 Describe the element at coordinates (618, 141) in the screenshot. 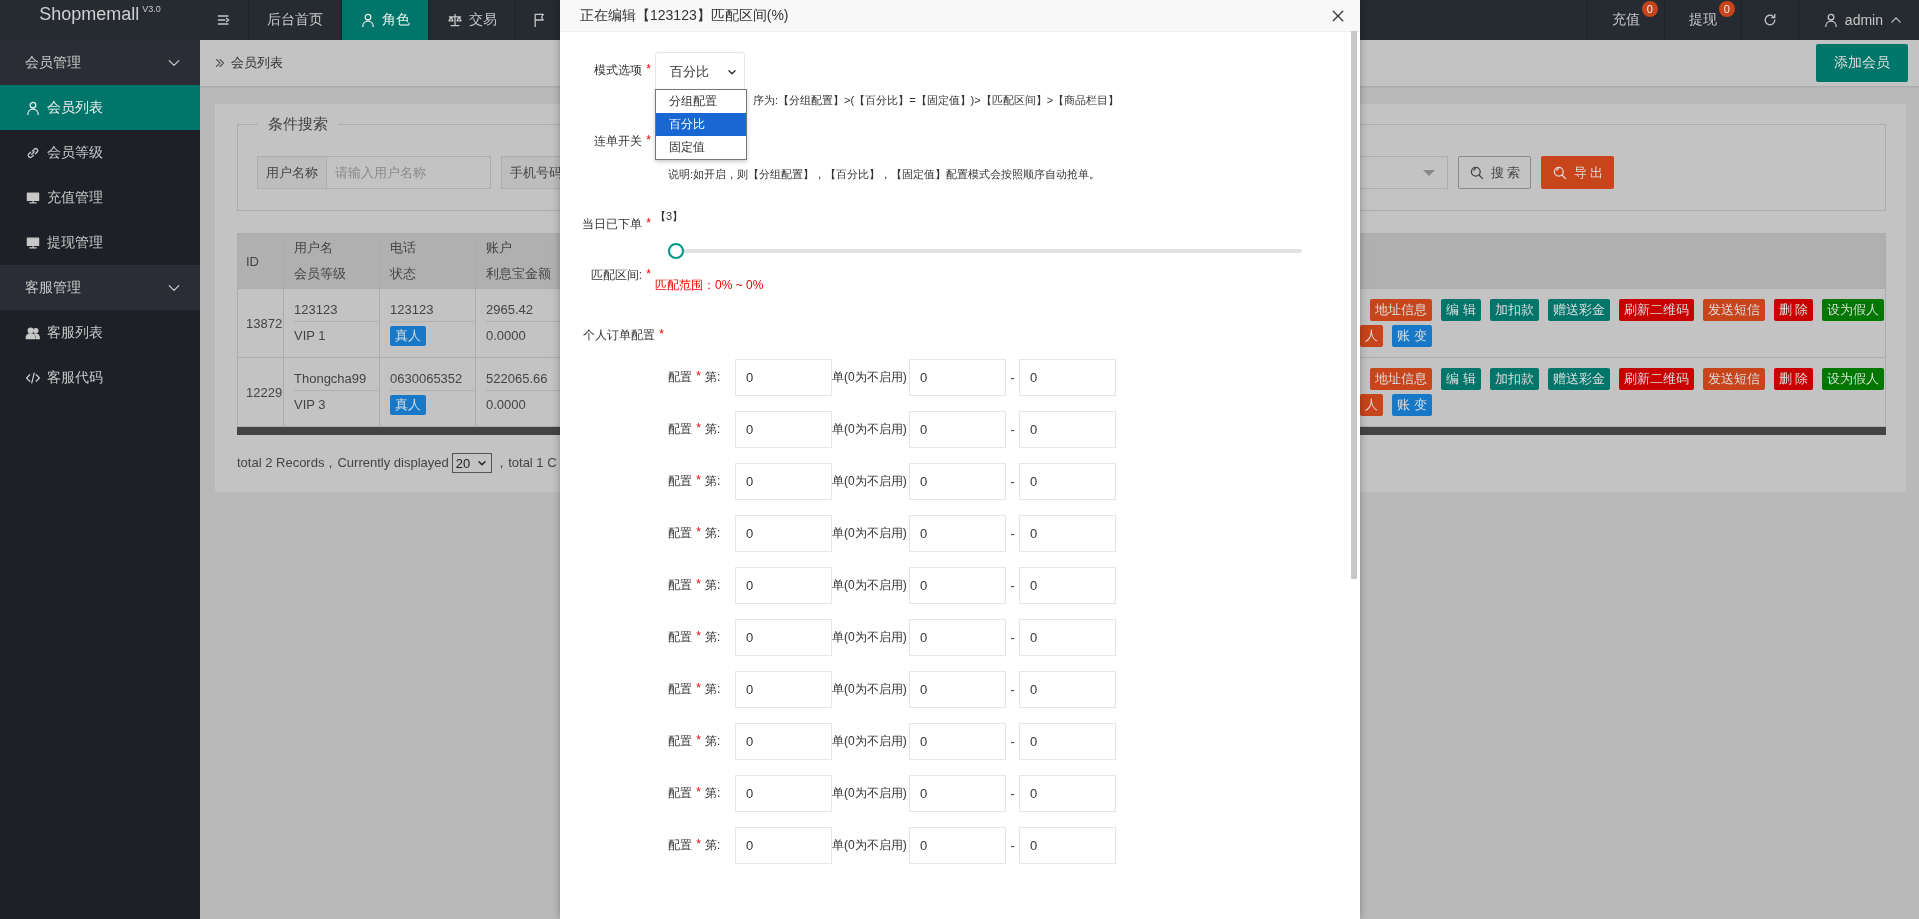

I see `field-label: 连单开关` at that location.